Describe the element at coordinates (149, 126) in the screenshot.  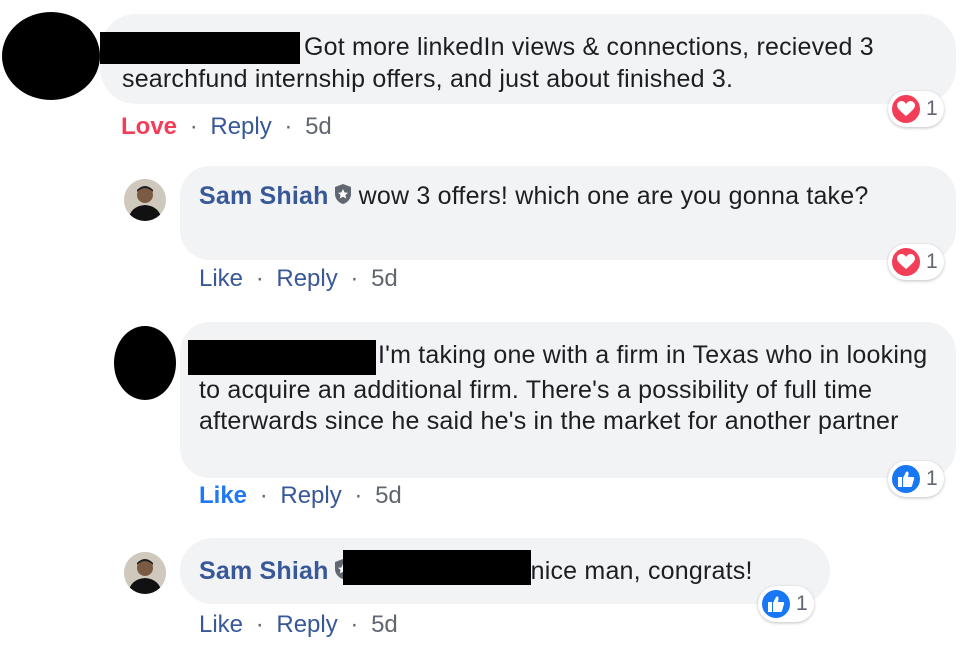
I see `love-reaction-link: Love` at that location.